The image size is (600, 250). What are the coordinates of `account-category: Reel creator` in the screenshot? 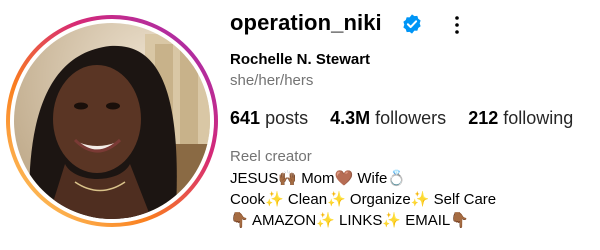 It's located at (271, 156).